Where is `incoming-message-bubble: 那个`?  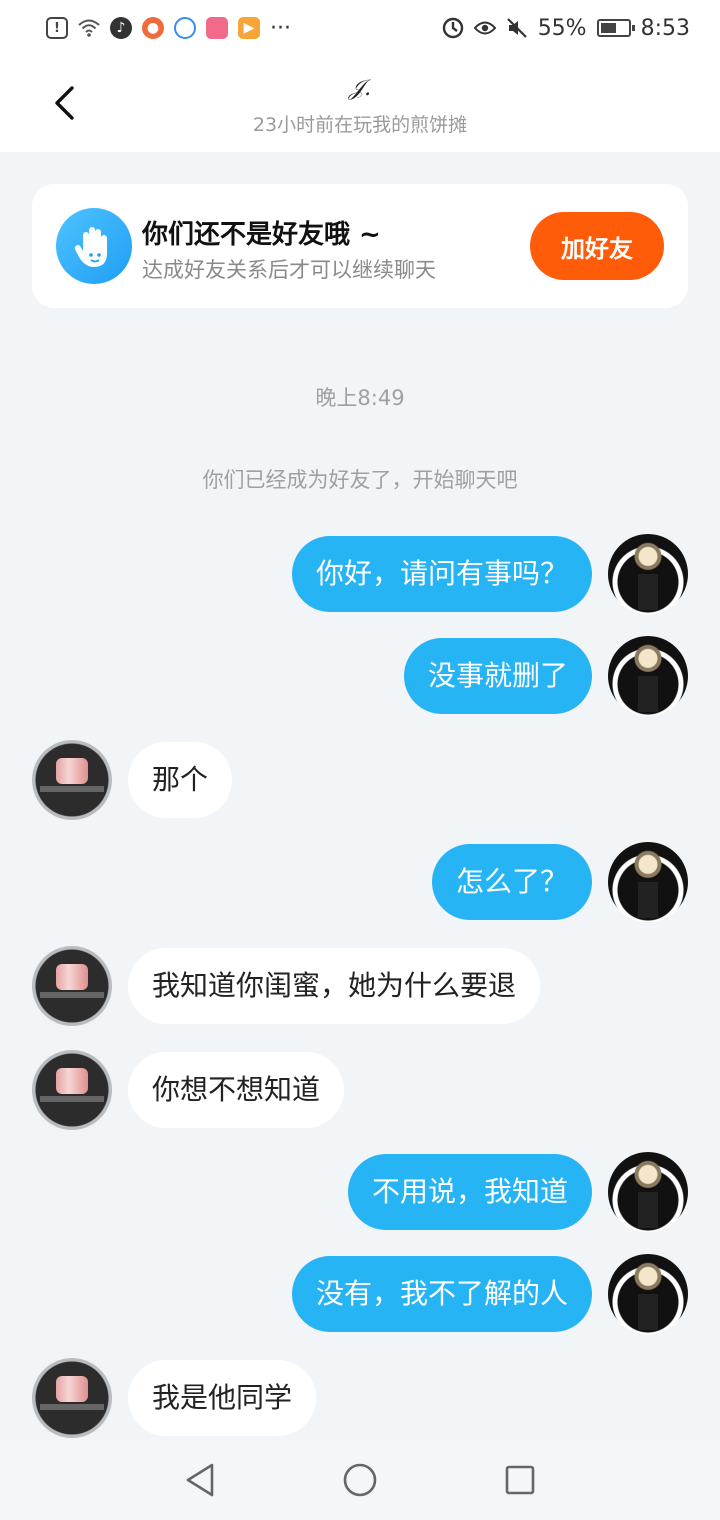
incoming-message-bubble: 那个 is located at coordinates (180, 780).